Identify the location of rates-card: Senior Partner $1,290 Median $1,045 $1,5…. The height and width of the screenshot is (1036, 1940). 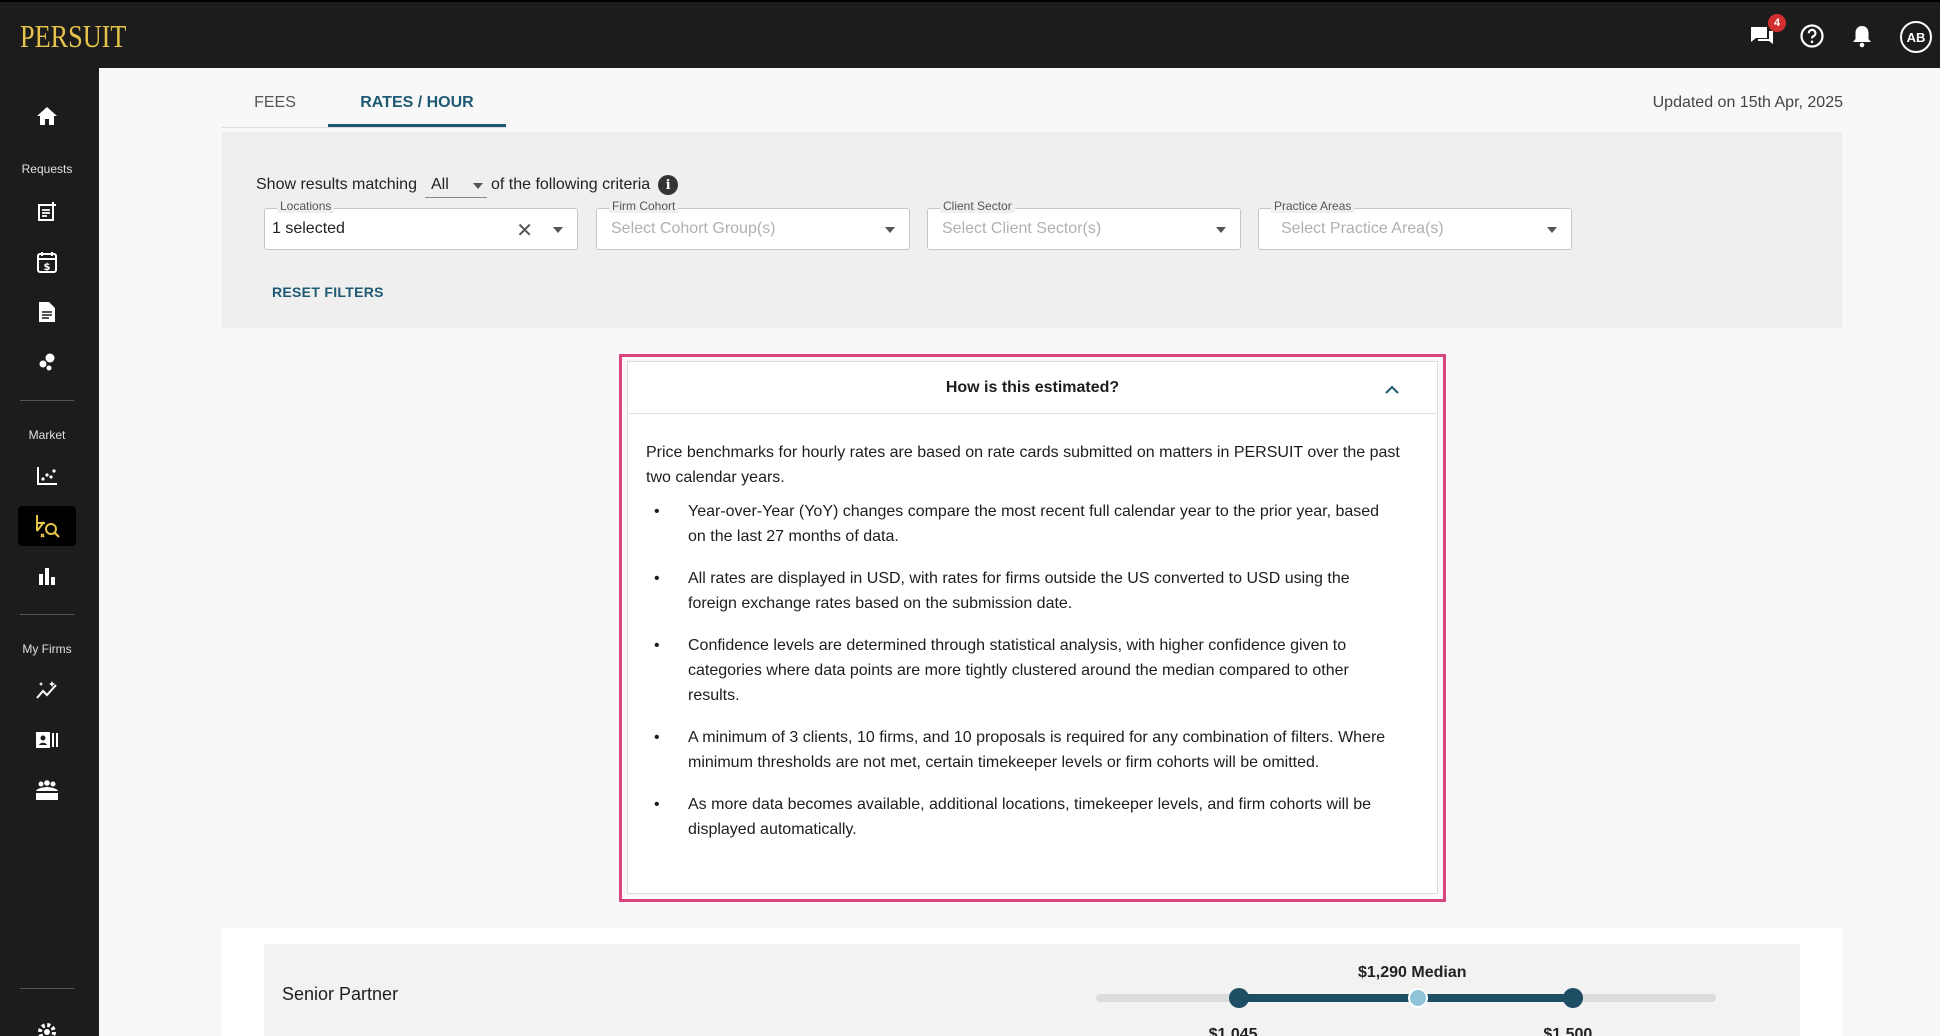
(1032, 982).